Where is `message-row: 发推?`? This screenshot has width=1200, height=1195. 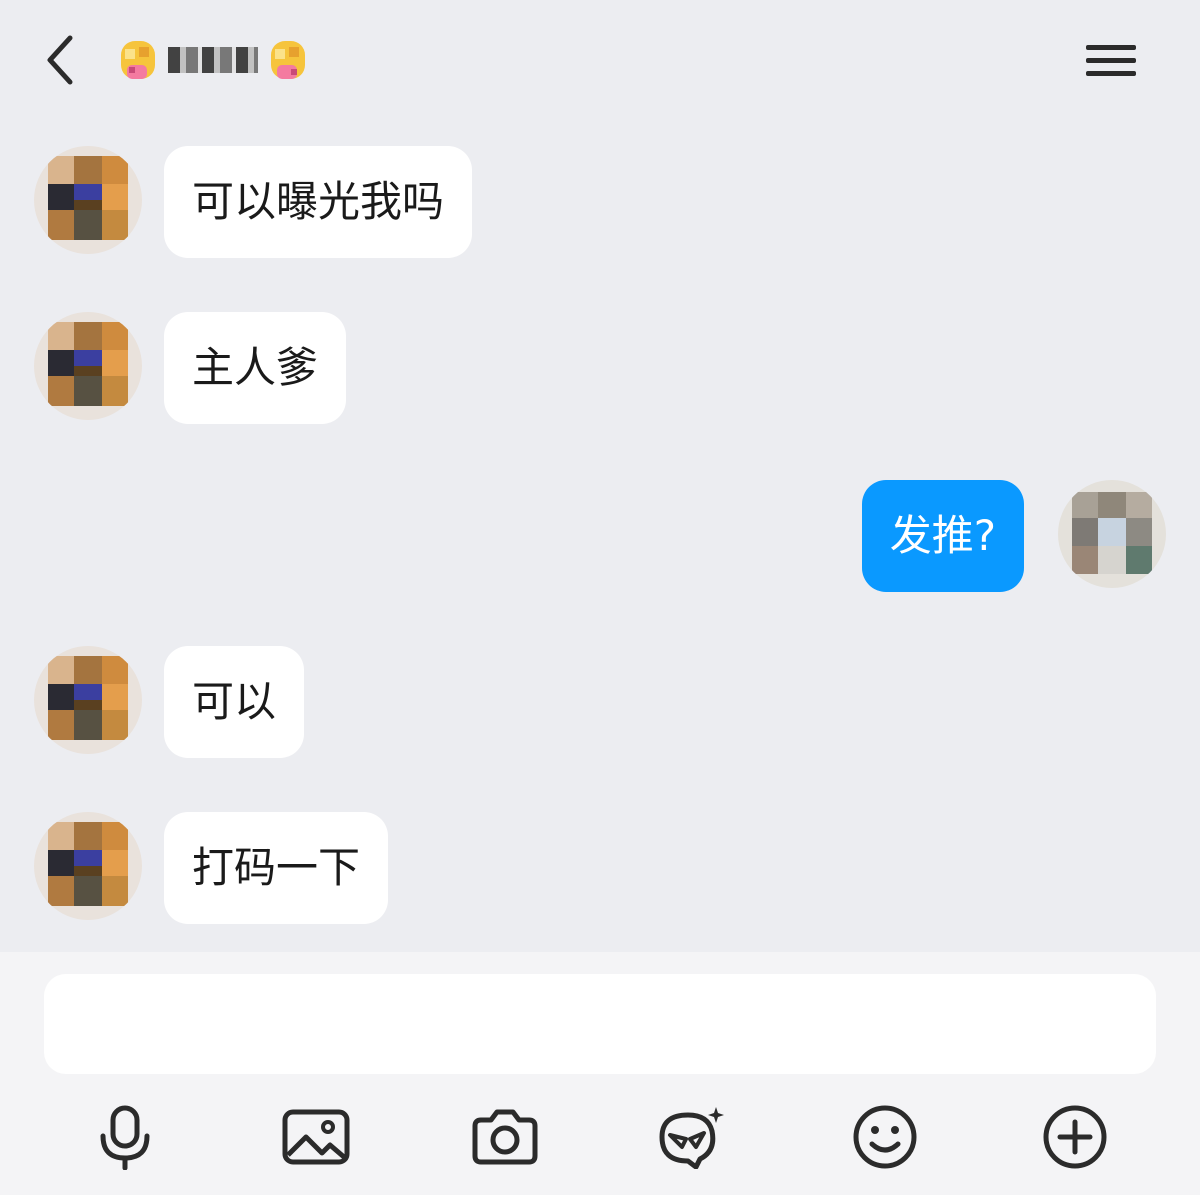
message-row: 发推? is located at coordinates (1013, 536).